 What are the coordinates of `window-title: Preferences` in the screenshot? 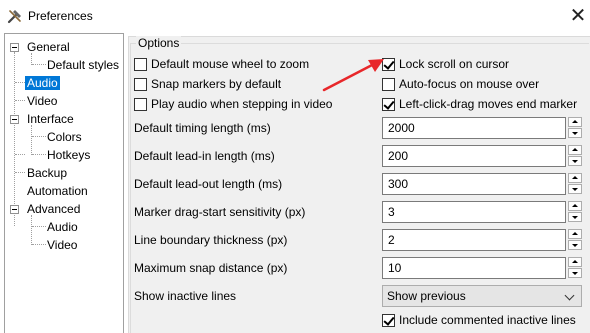 It's located at (60, 16).